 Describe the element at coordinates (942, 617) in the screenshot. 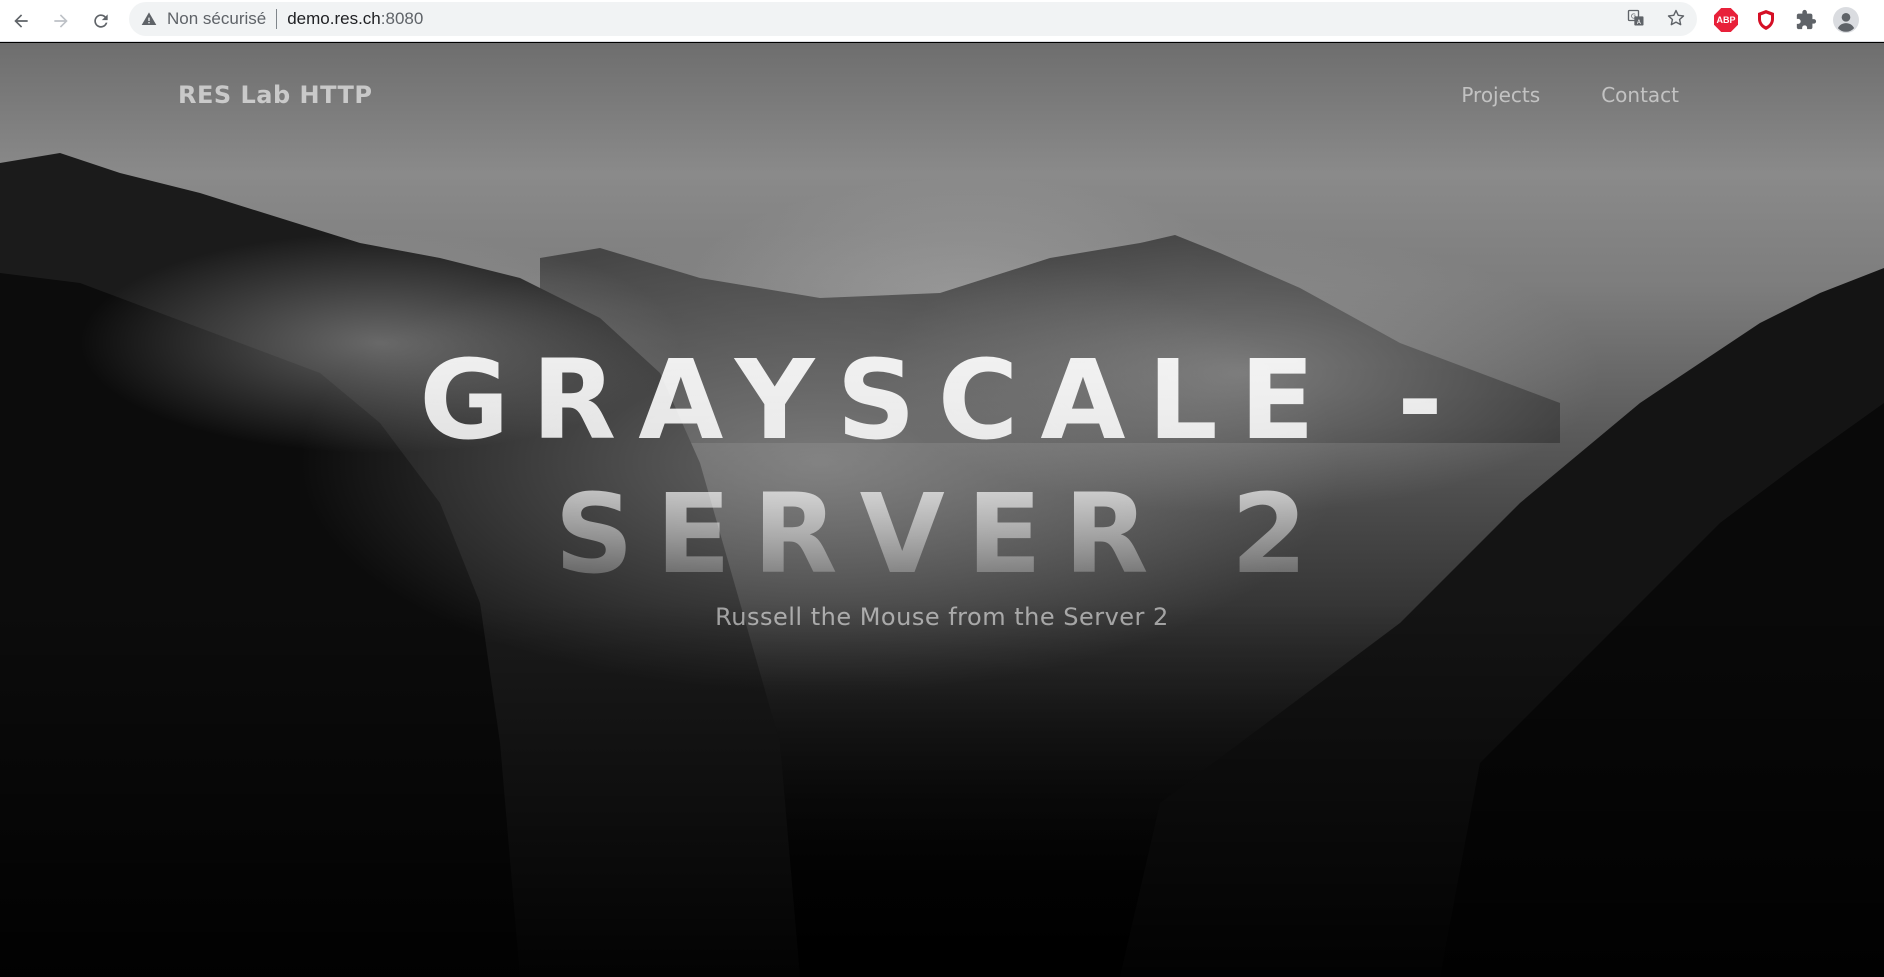

I see `hero-subtitle: Russell the Mouse from the Server 2` at that location.